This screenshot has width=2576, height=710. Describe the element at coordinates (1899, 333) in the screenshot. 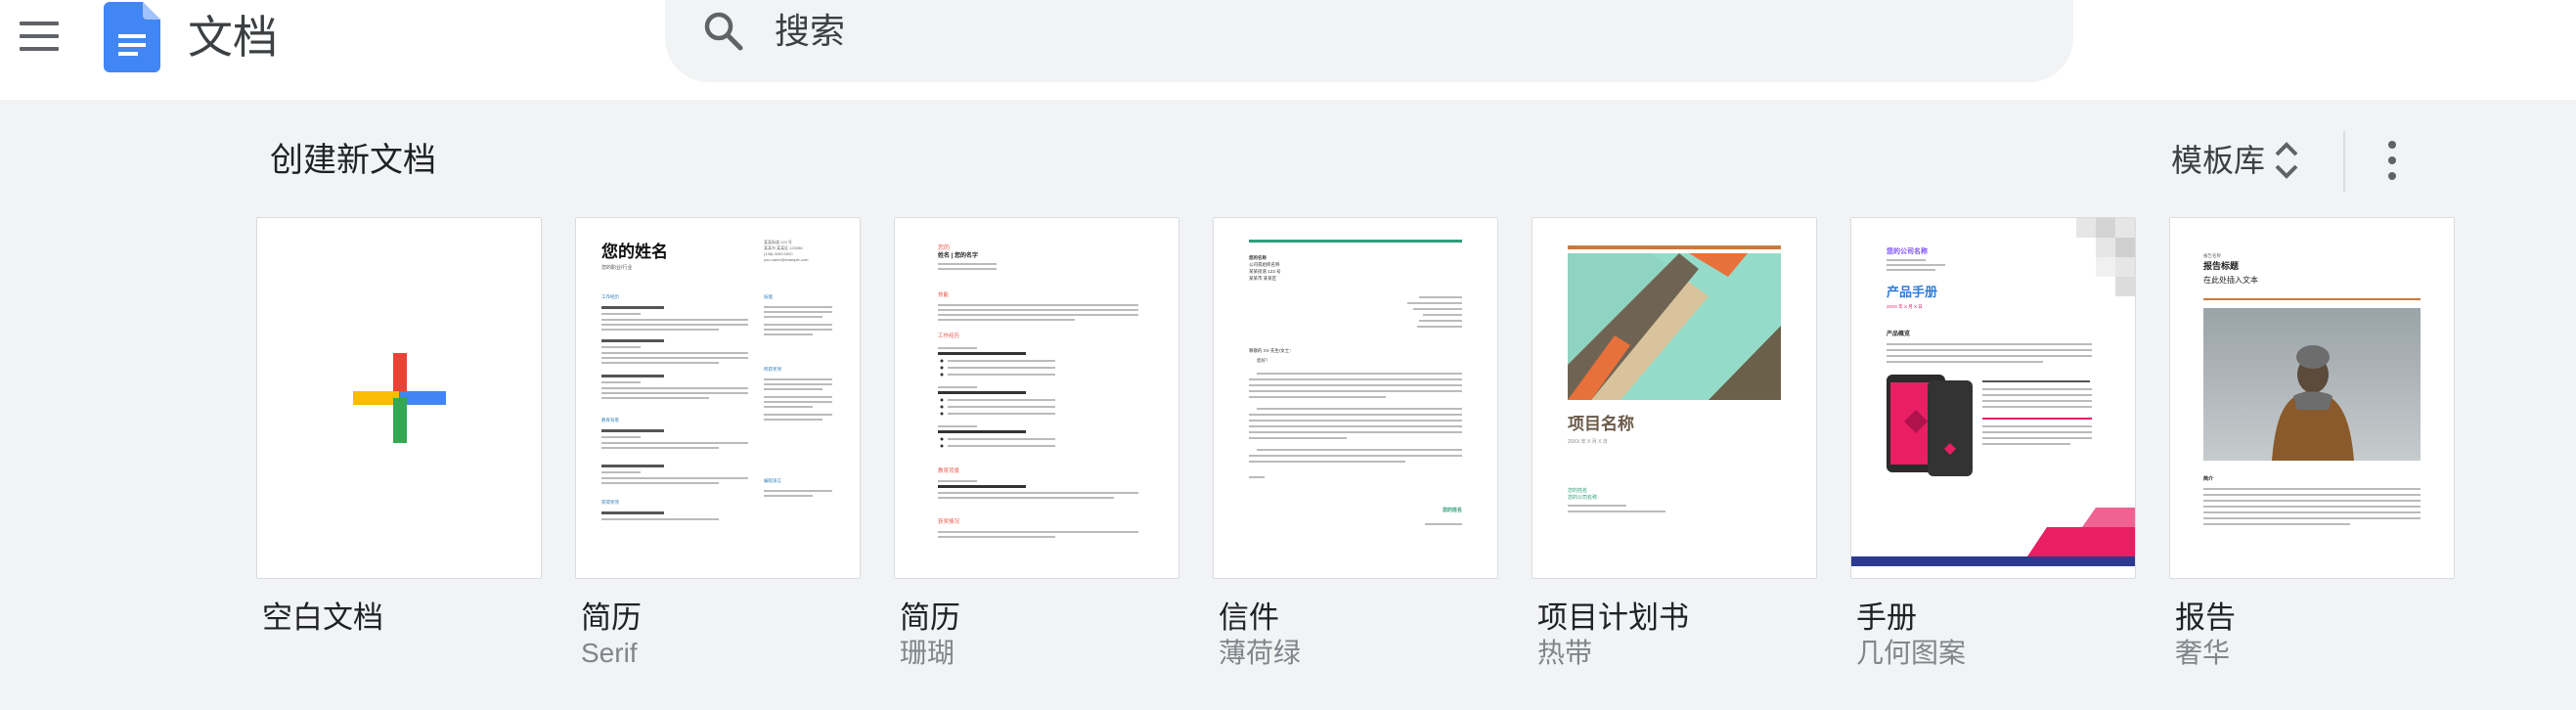

I see `thumb-text: 产品概览` at that location.